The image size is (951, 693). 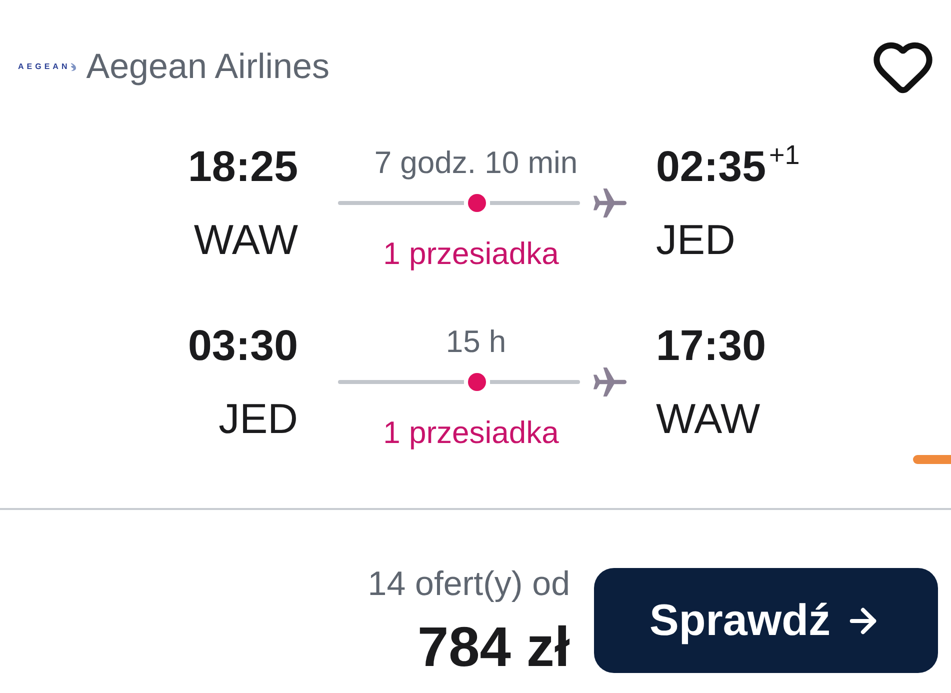 I want to click on departure-time: 03:30, so click(x=243, y=346).